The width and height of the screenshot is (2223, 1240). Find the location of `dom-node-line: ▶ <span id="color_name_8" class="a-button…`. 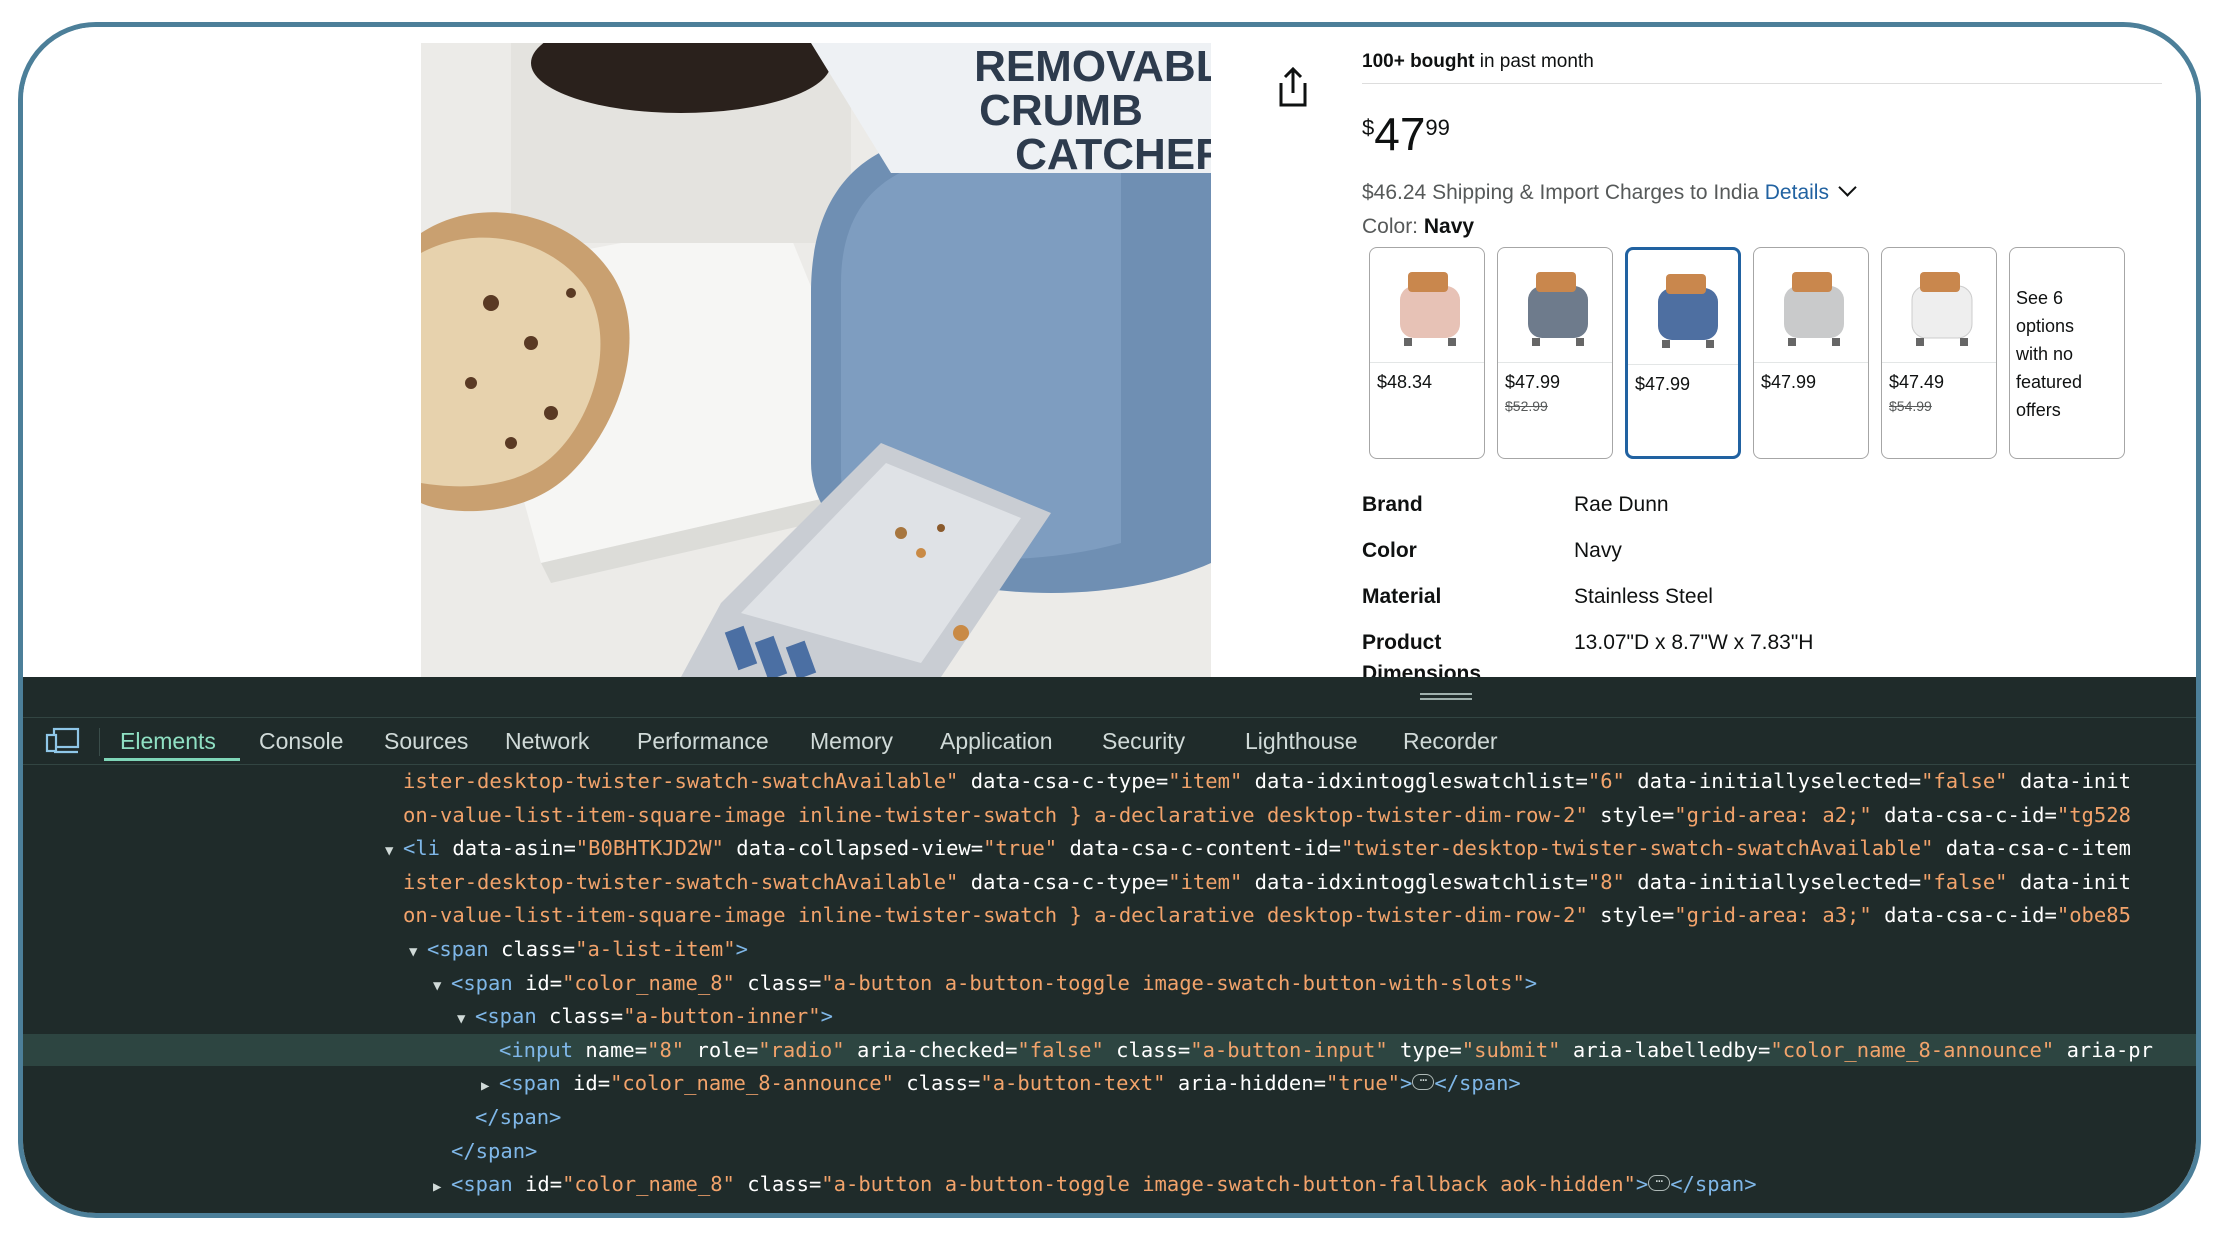

dom-node-line: ▶ <span id="color_name_8" class="a-button… is located at coordinates (1109, 1184).